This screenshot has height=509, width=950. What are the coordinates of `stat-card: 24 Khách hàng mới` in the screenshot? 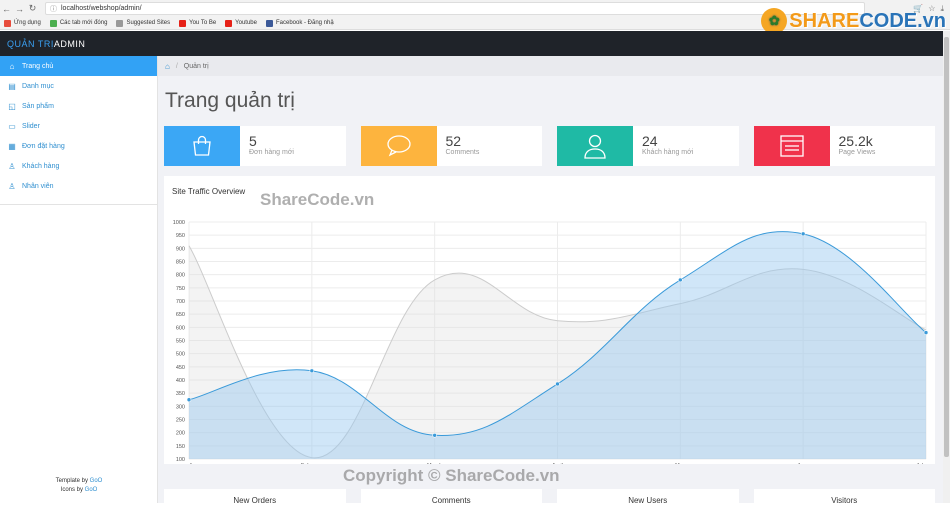 It's located at (648, 146).